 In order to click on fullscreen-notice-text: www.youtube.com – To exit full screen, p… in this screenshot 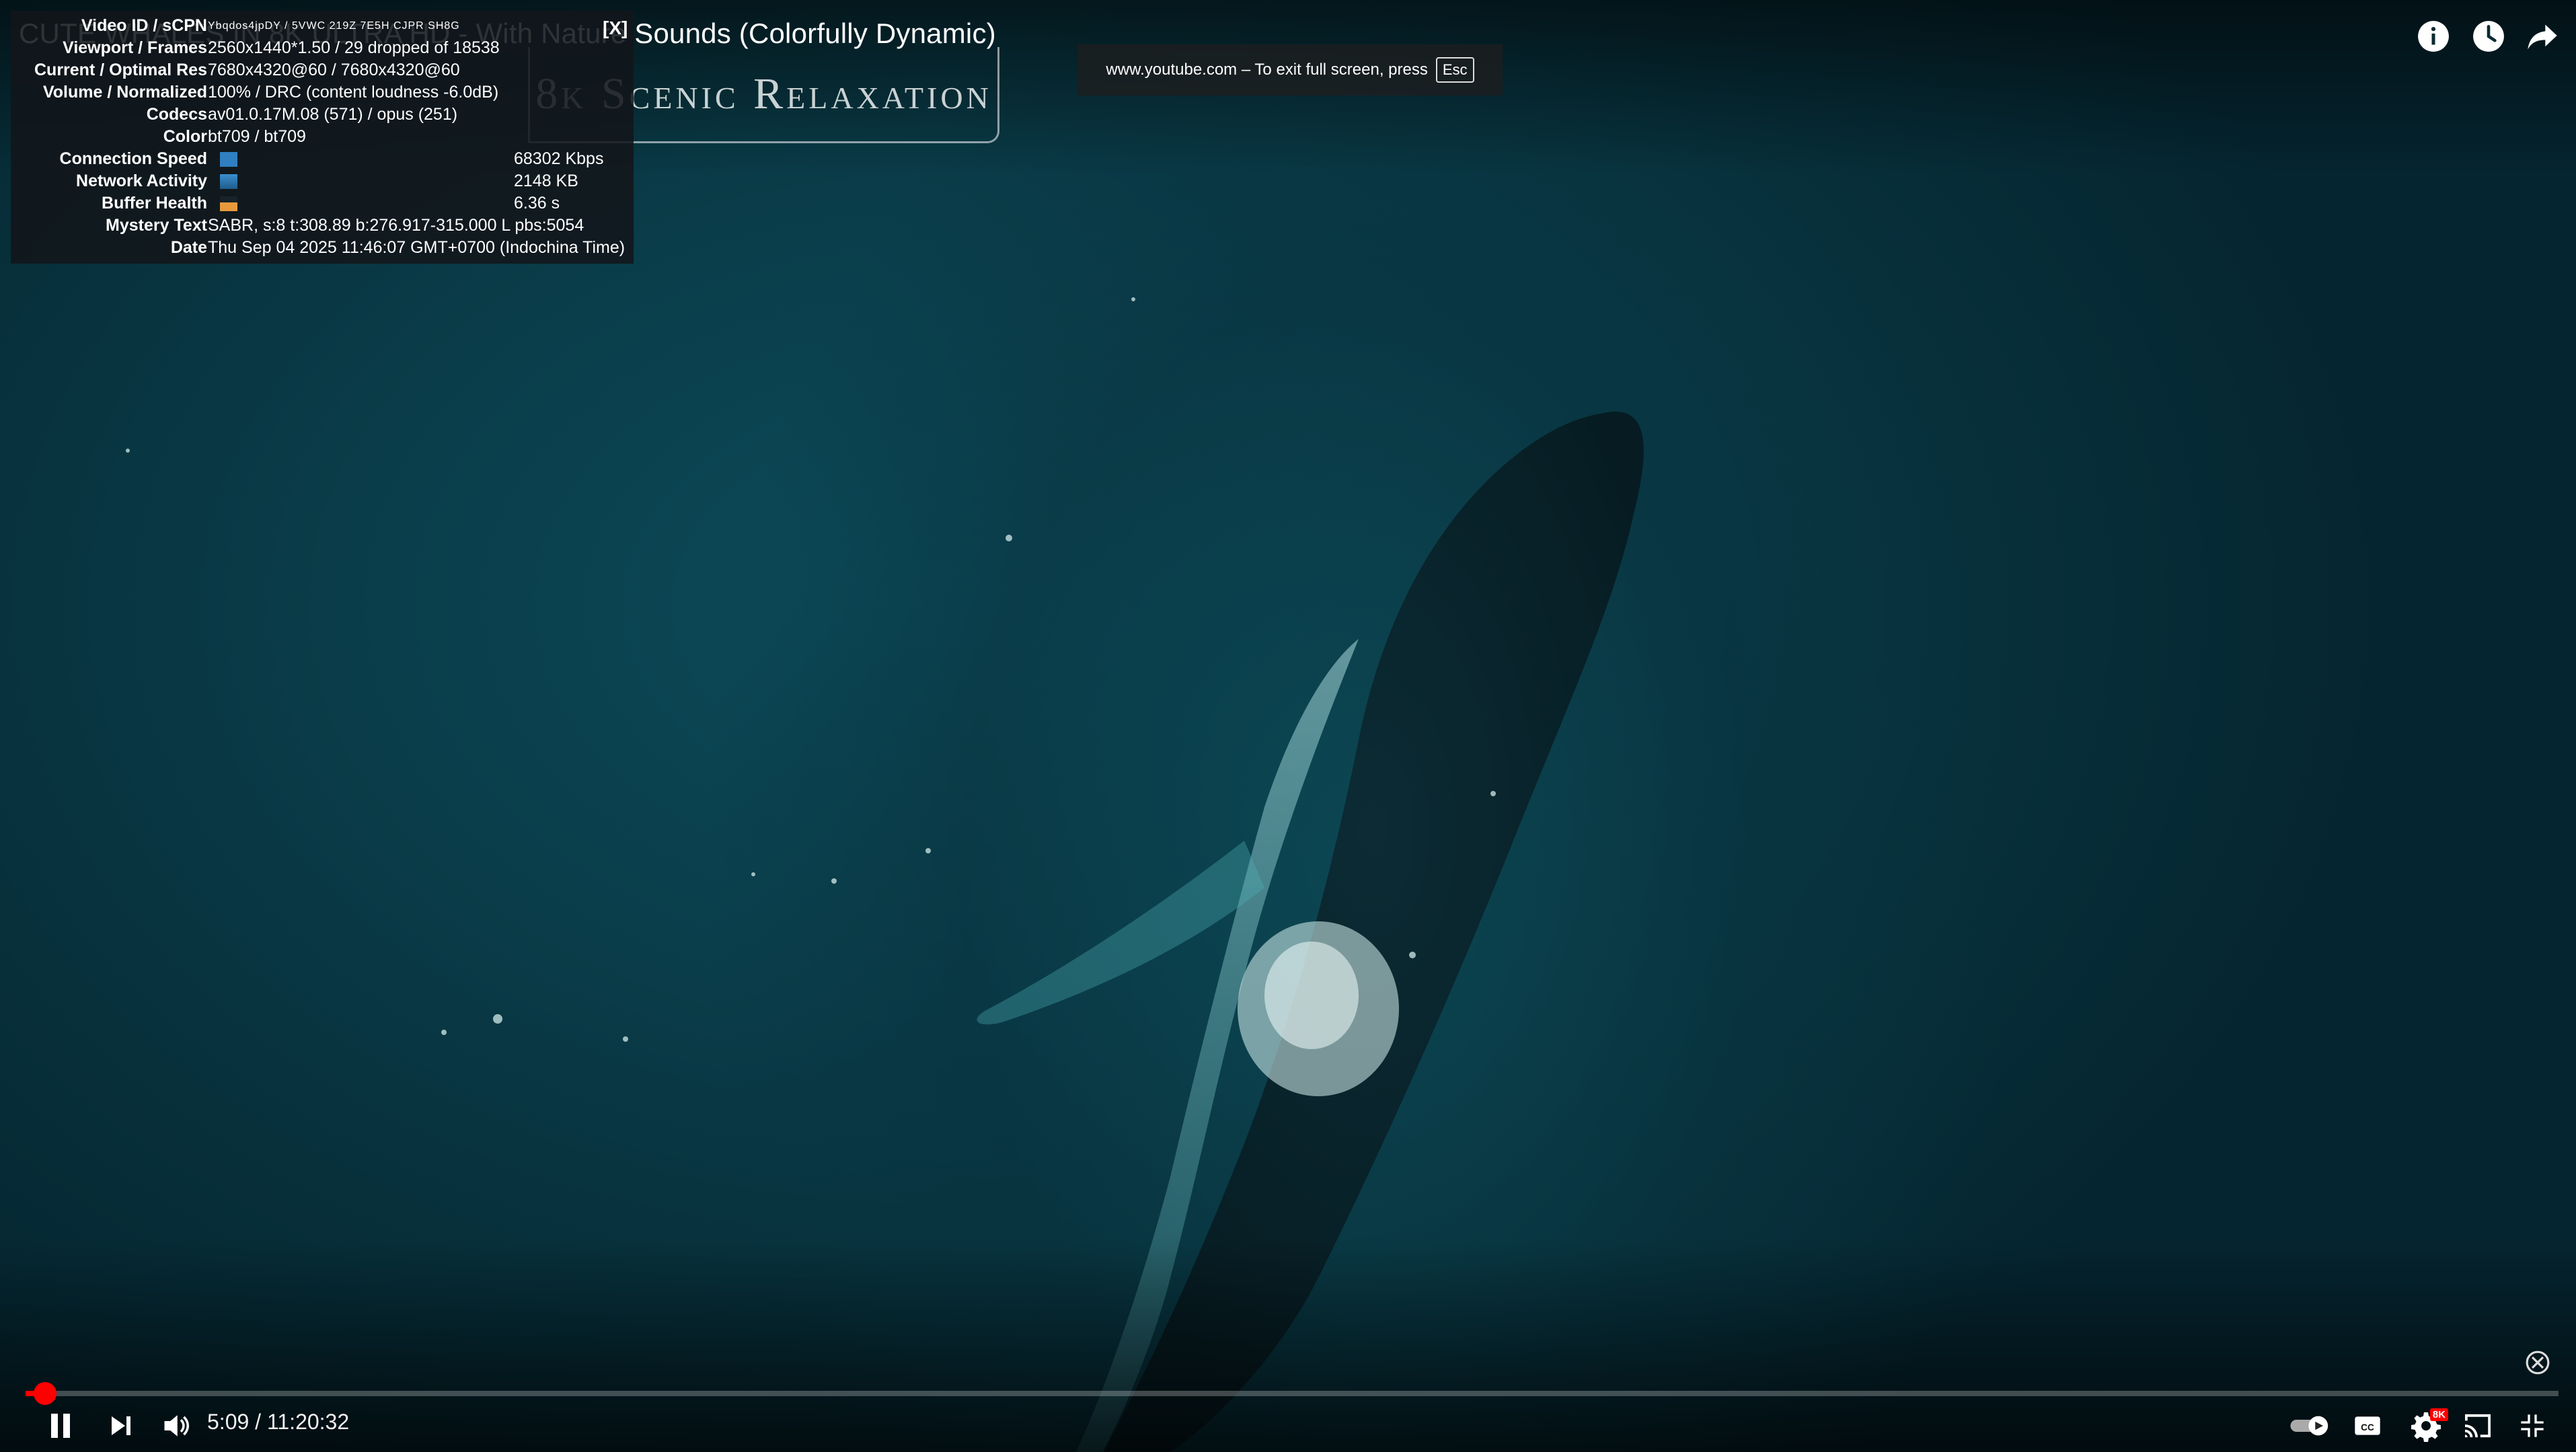, I will do `click(1267, 70)`.